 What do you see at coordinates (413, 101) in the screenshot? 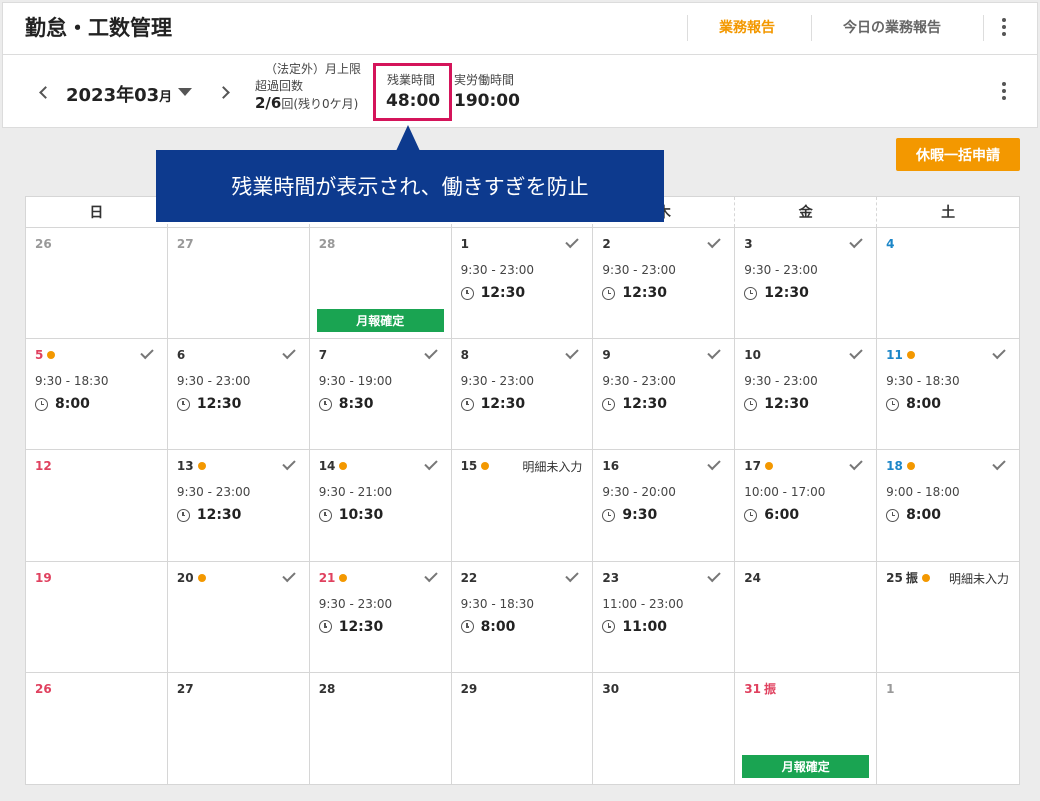
I see `overtime-value: 48:00` at bounding box center [413, 101].